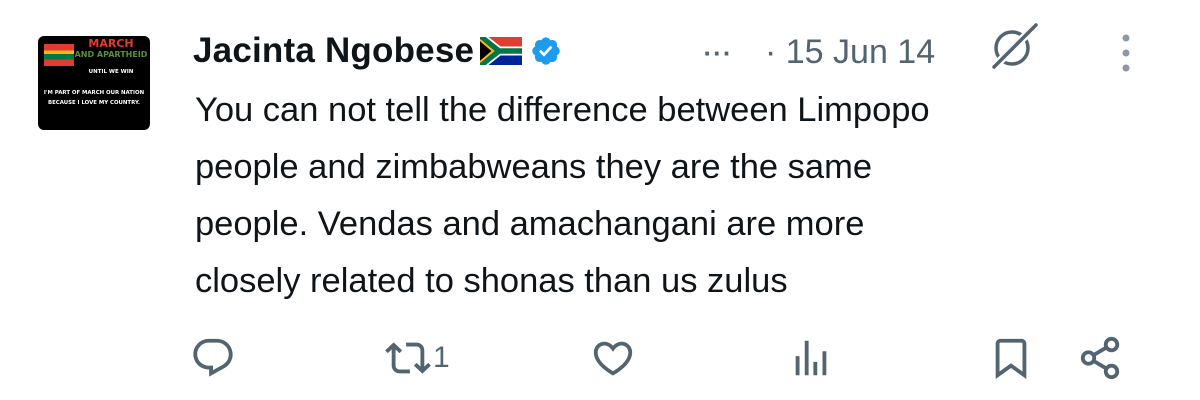  What do you see at coordinates (1013, 46) in the screenshot?
I see `grok-icon` at bounding box center [1013, 46].